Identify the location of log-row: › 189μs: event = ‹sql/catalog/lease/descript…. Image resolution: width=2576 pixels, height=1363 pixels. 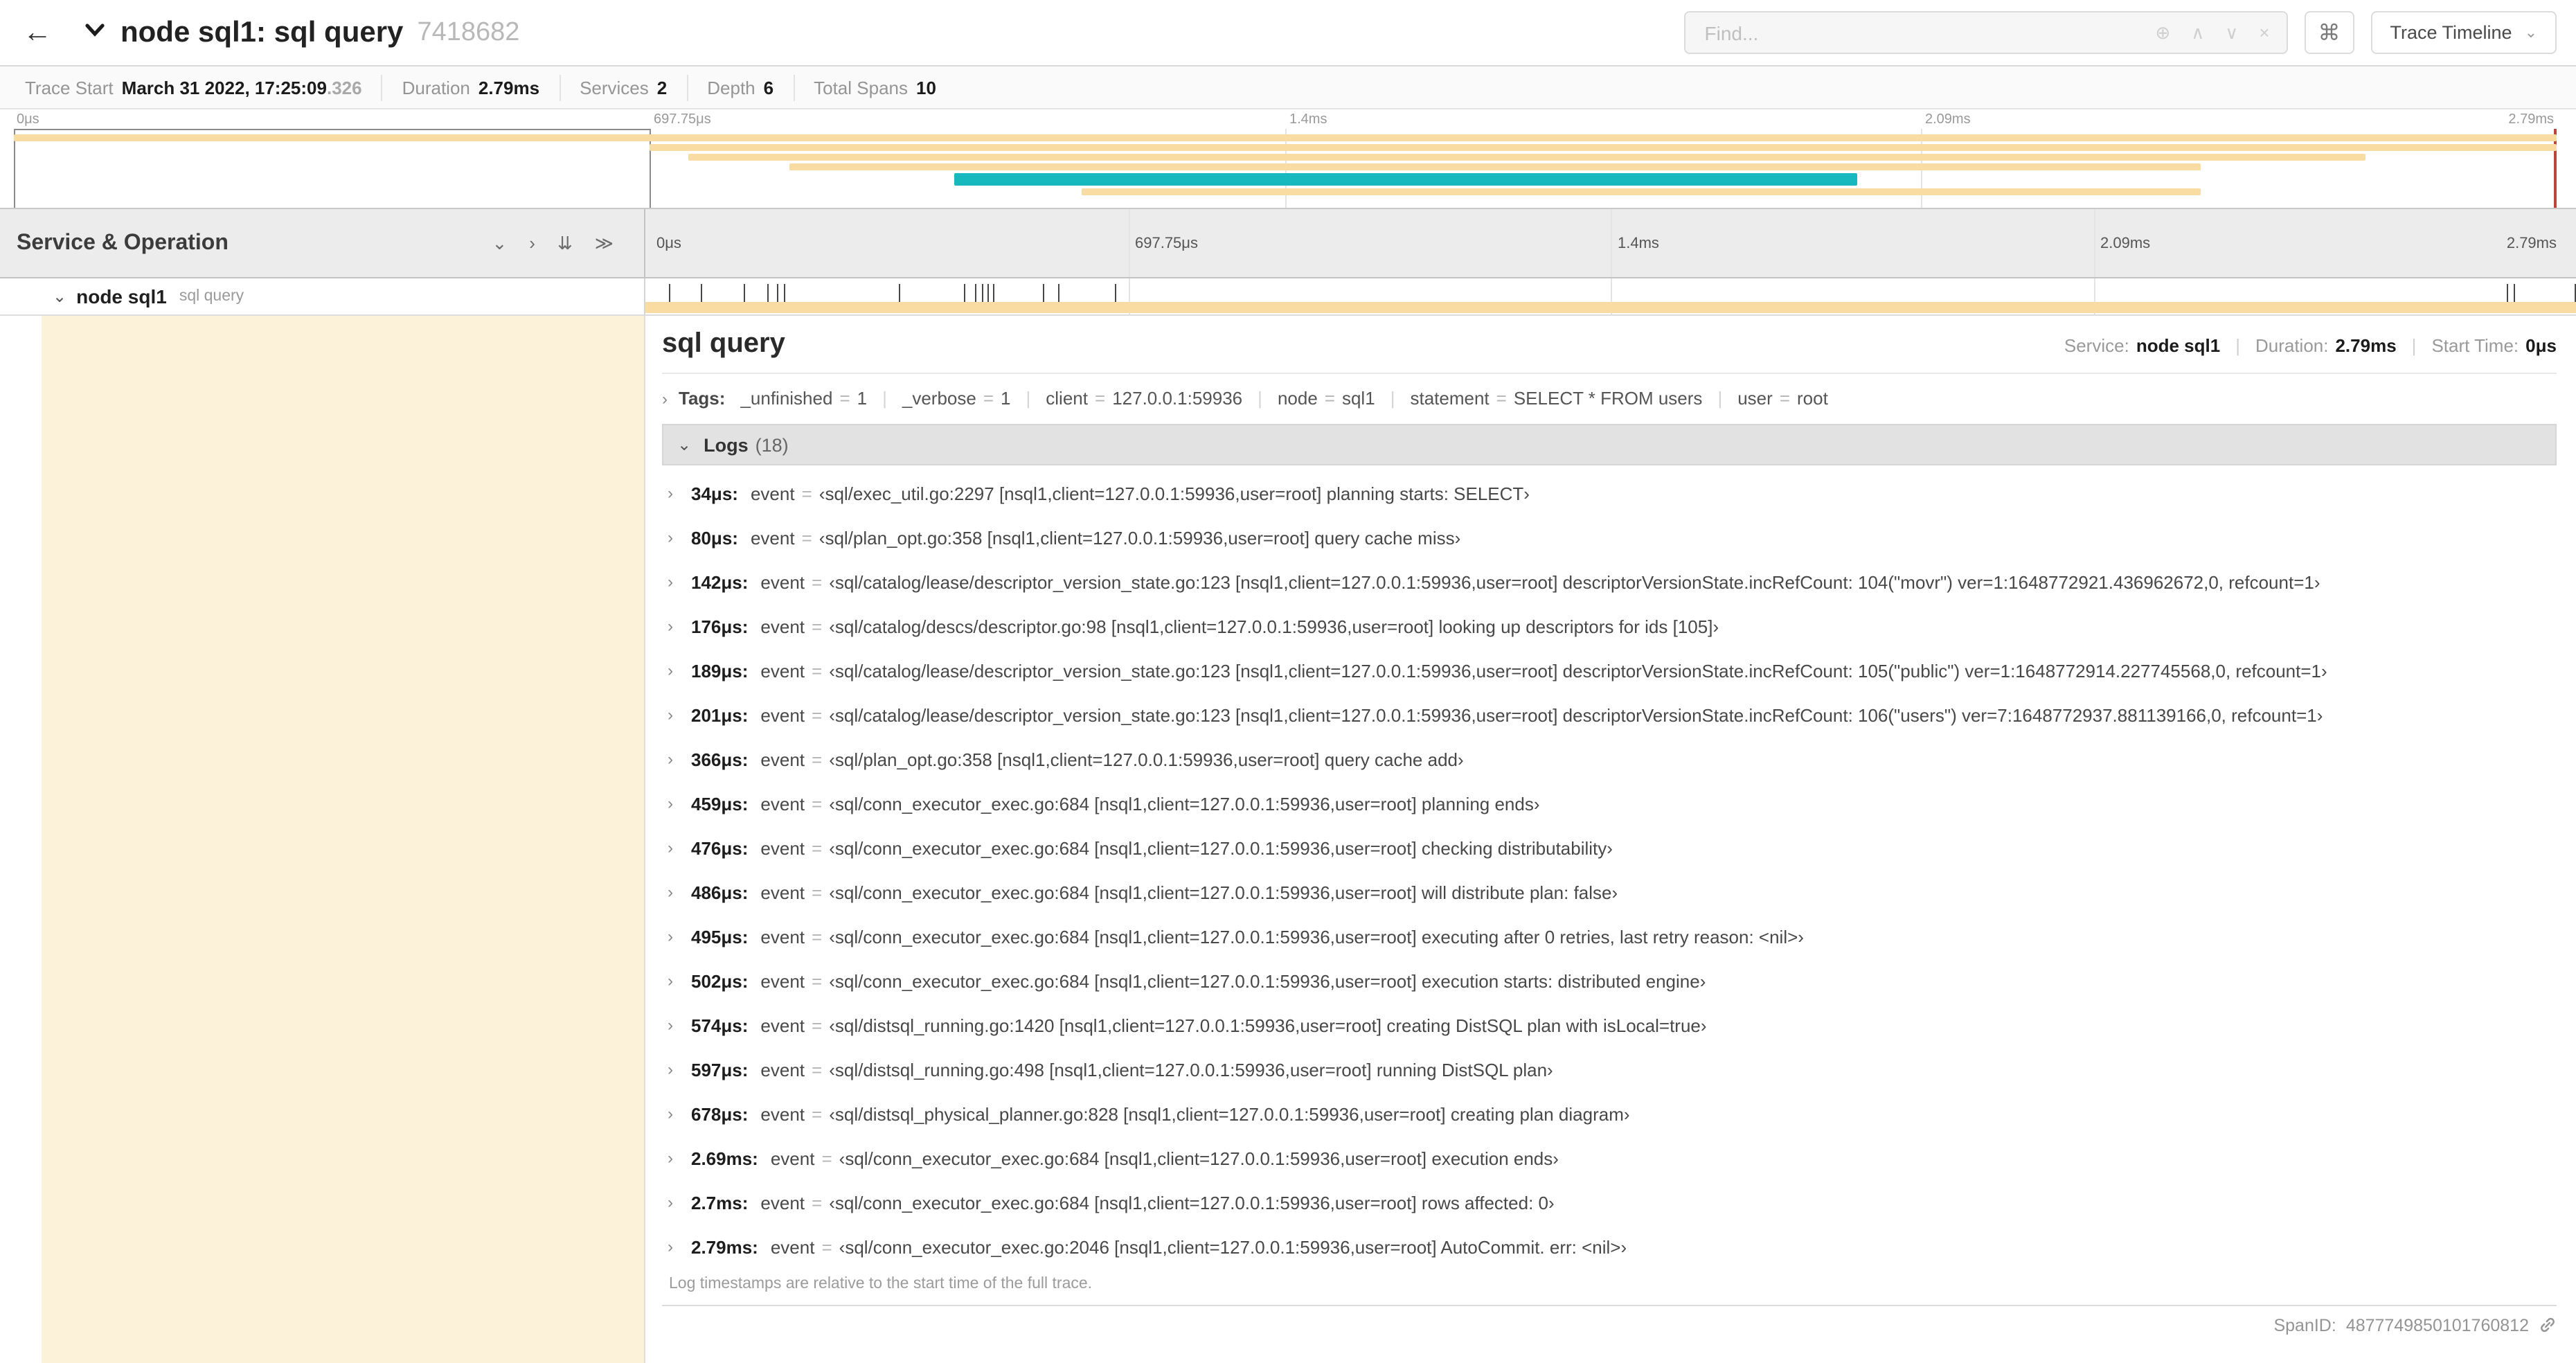
(1612, 670).